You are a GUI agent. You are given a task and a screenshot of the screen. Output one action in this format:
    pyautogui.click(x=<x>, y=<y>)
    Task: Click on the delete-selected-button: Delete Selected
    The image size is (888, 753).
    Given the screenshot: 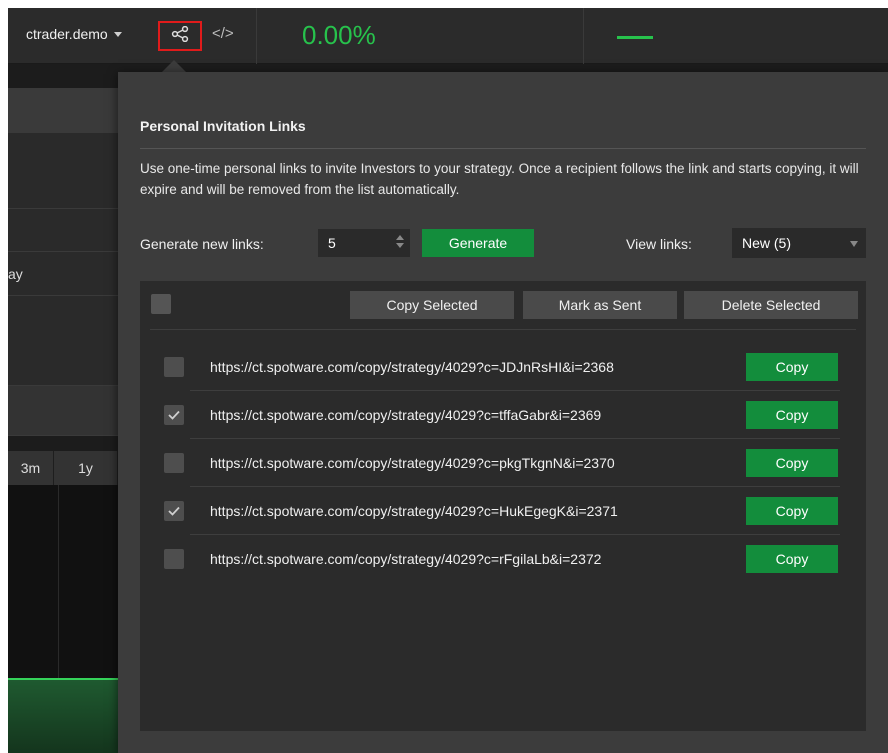 What is the action you would take?
    pyautogui.click(x=771, y=305)
    